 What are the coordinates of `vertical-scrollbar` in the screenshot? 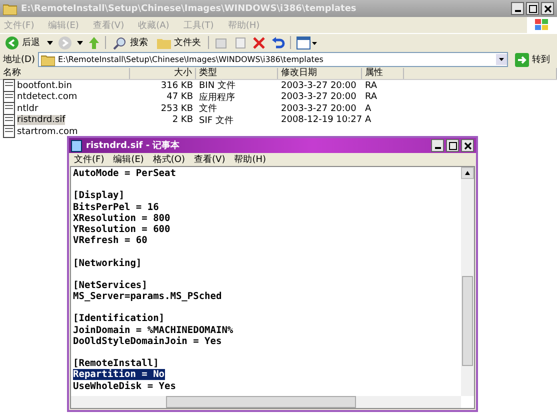 It's located at (467, 281).